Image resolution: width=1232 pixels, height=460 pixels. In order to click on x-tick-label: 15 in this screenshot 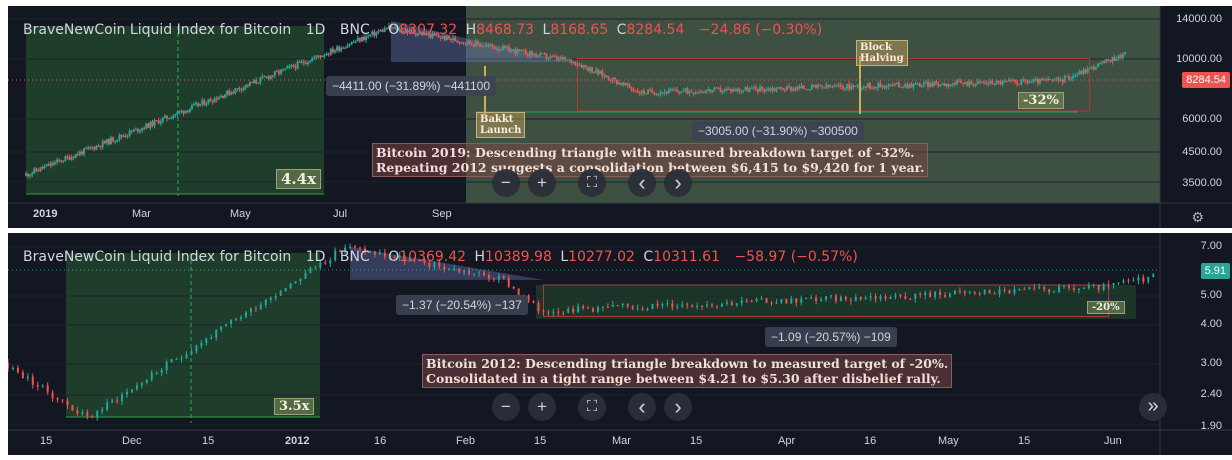, I will do `click(696, 441)`.